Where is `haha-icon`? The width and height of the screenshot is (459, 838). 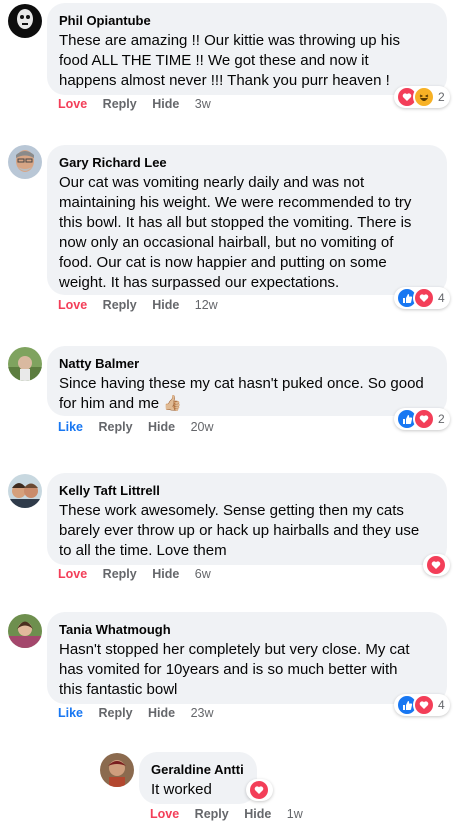
haha-icon is located at coordinates (424, 97).